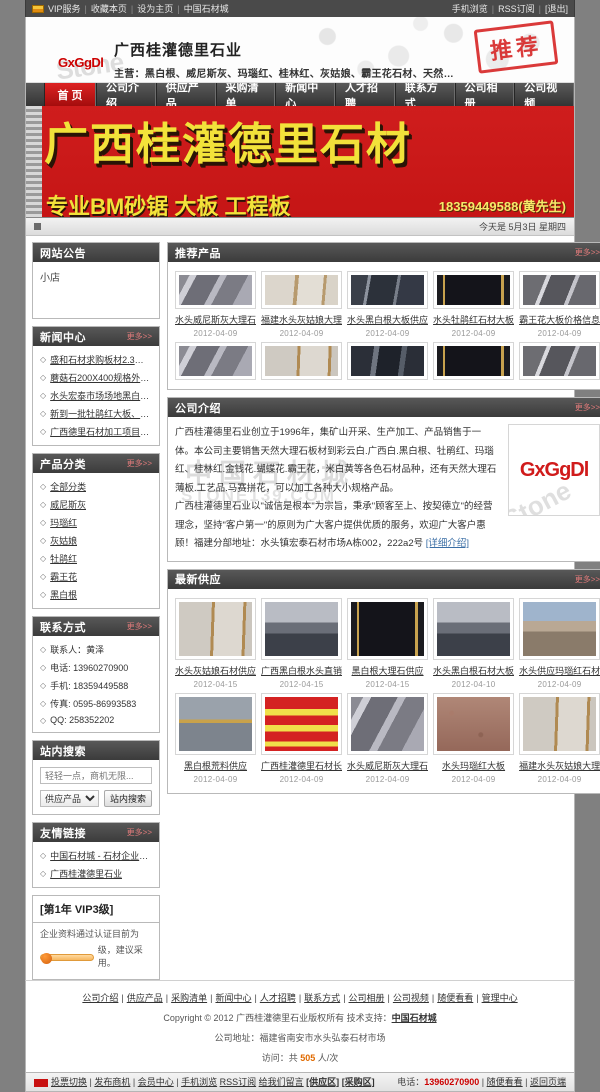 Image resolution: width=600 pixels, height=1092 pixels. I want to click on intro-more-link: [详细介绍], so click(447, 543).